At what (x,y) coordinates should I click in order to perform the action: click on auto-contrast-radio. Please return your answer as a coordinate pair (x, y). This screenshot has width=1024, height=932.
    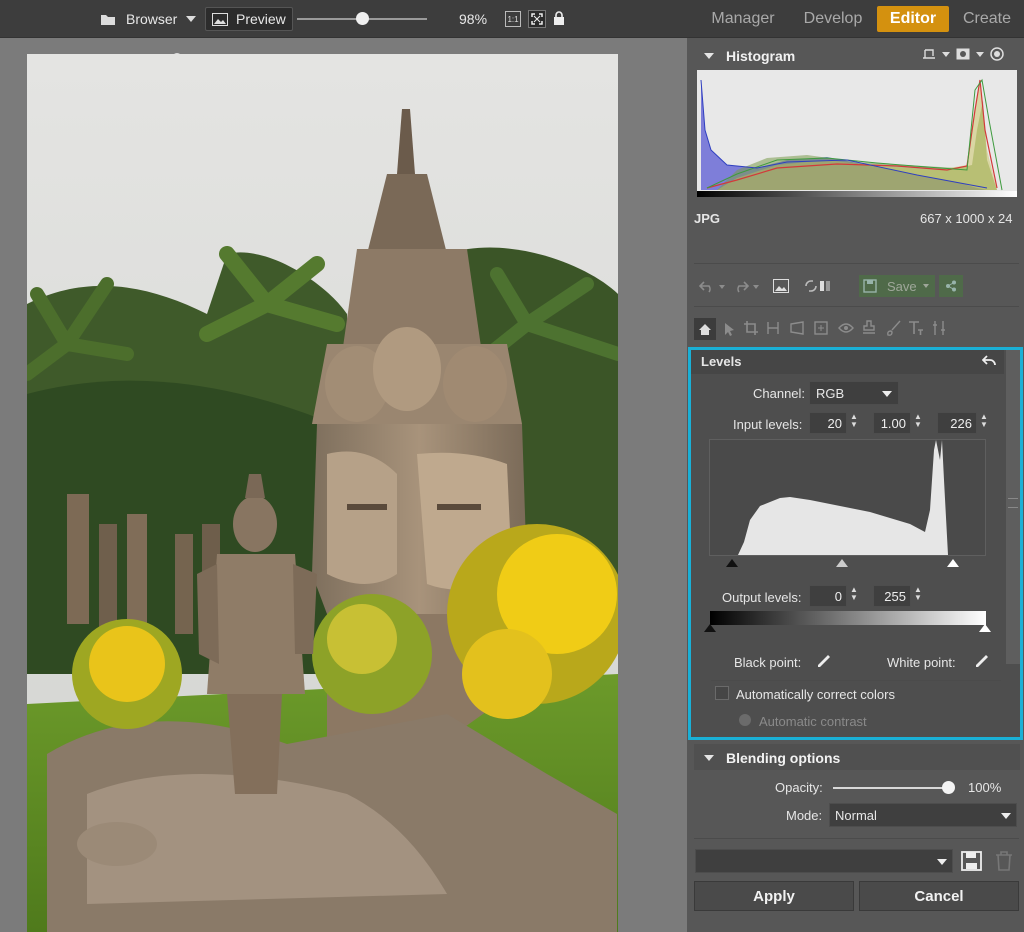
    Looking at the image, I should click on (745, 720).